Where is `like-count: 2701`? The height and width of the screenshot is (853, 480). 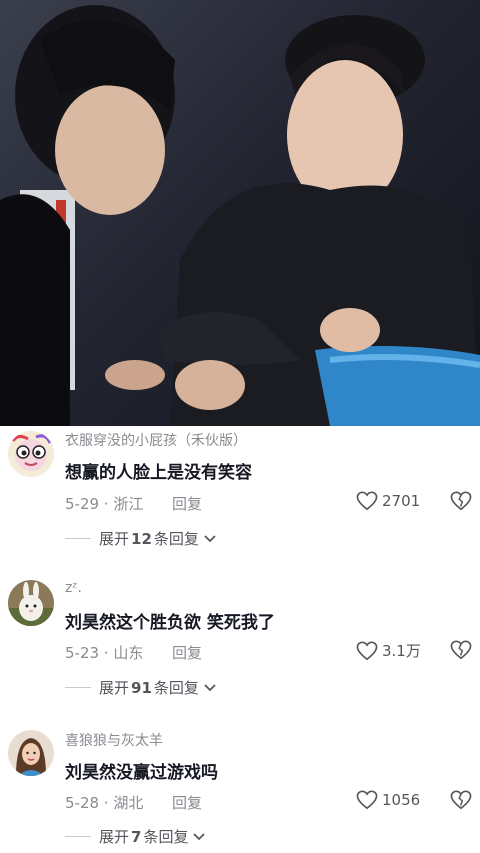
like-count: 2701 is located at coordinates (401, 501).